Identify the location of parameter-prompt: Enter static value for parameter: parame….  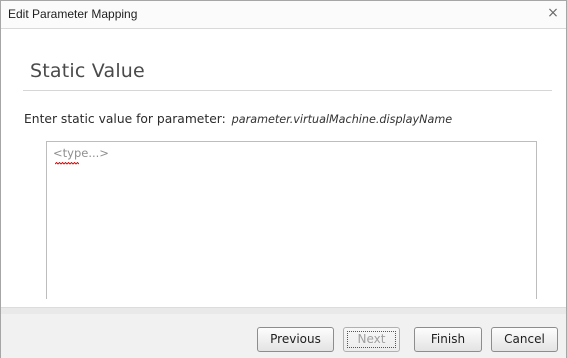
(238, 119).